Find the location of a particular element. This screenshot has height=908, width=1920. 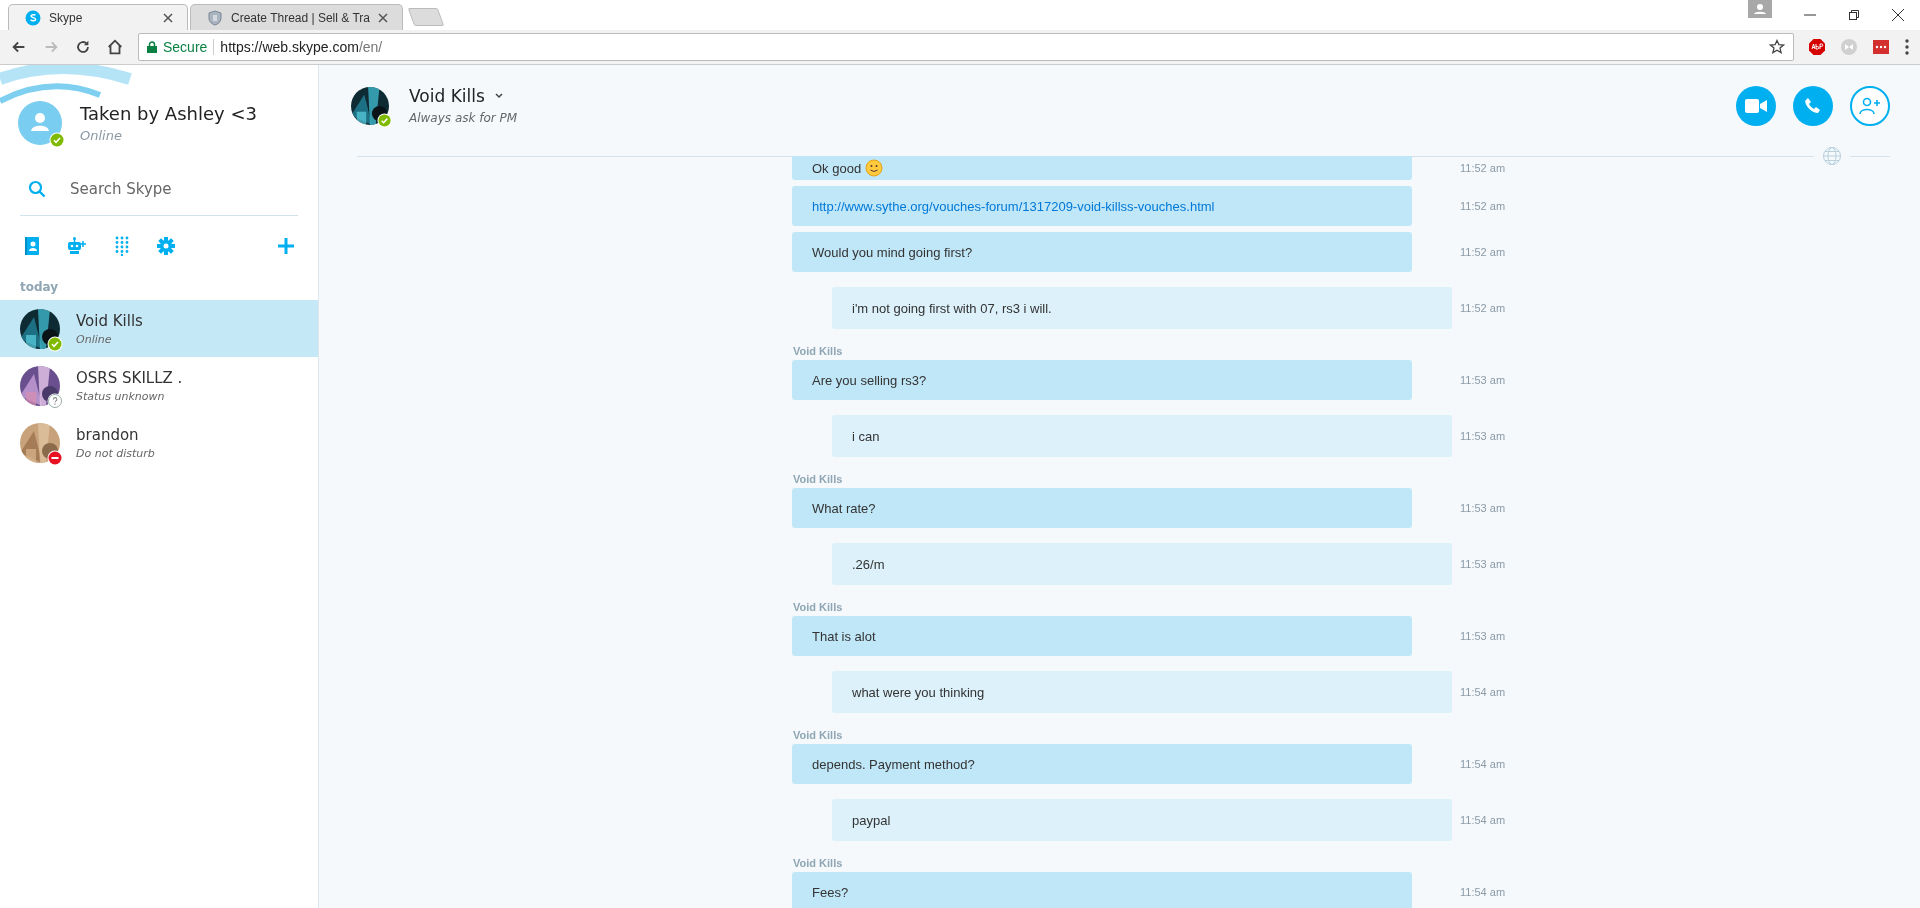

user-icon is located at coordinates (1760, 9).